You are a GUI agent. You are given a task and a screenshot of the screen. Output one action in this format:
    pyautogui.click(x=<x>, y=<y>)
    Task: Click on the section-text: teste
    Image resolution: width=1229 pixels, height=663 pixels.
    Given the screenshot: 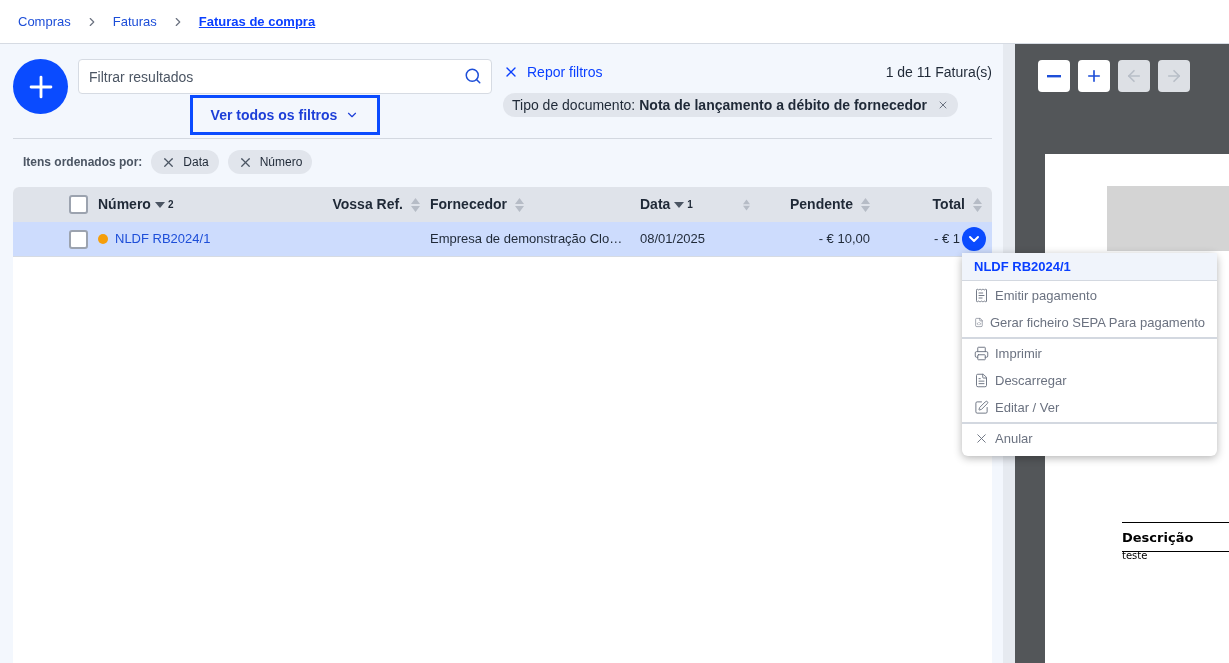 What is the action you would take?
    pyautogui.click(x=1135, y=556)
    